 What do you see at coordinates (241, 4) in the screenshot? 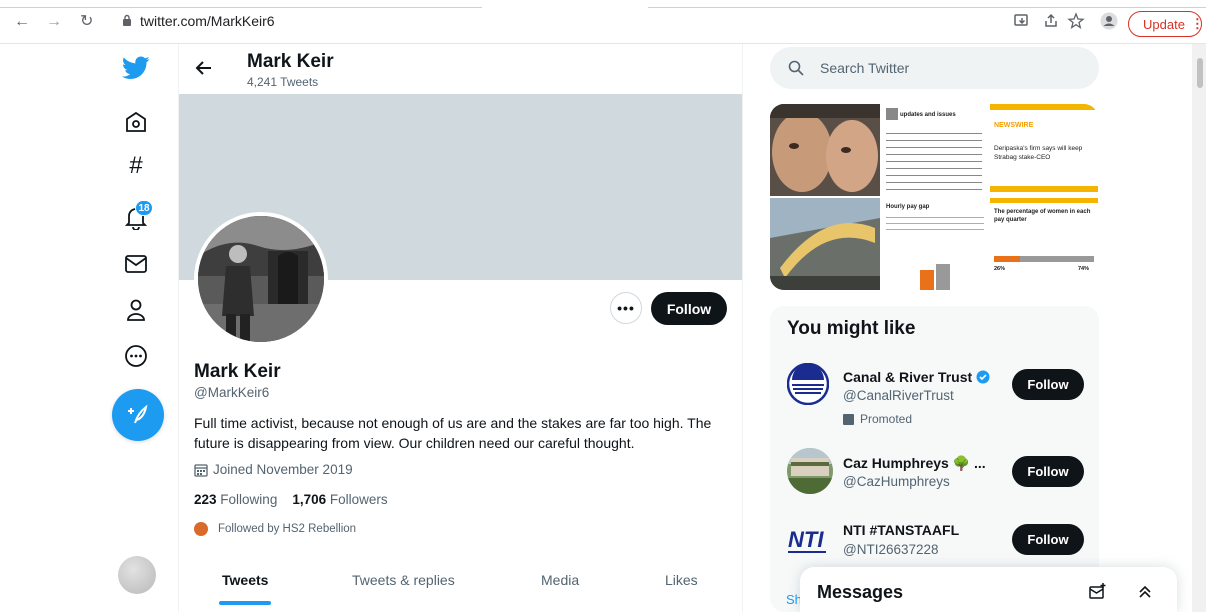
I see `tab-strip` at bounding box center [241, 4].